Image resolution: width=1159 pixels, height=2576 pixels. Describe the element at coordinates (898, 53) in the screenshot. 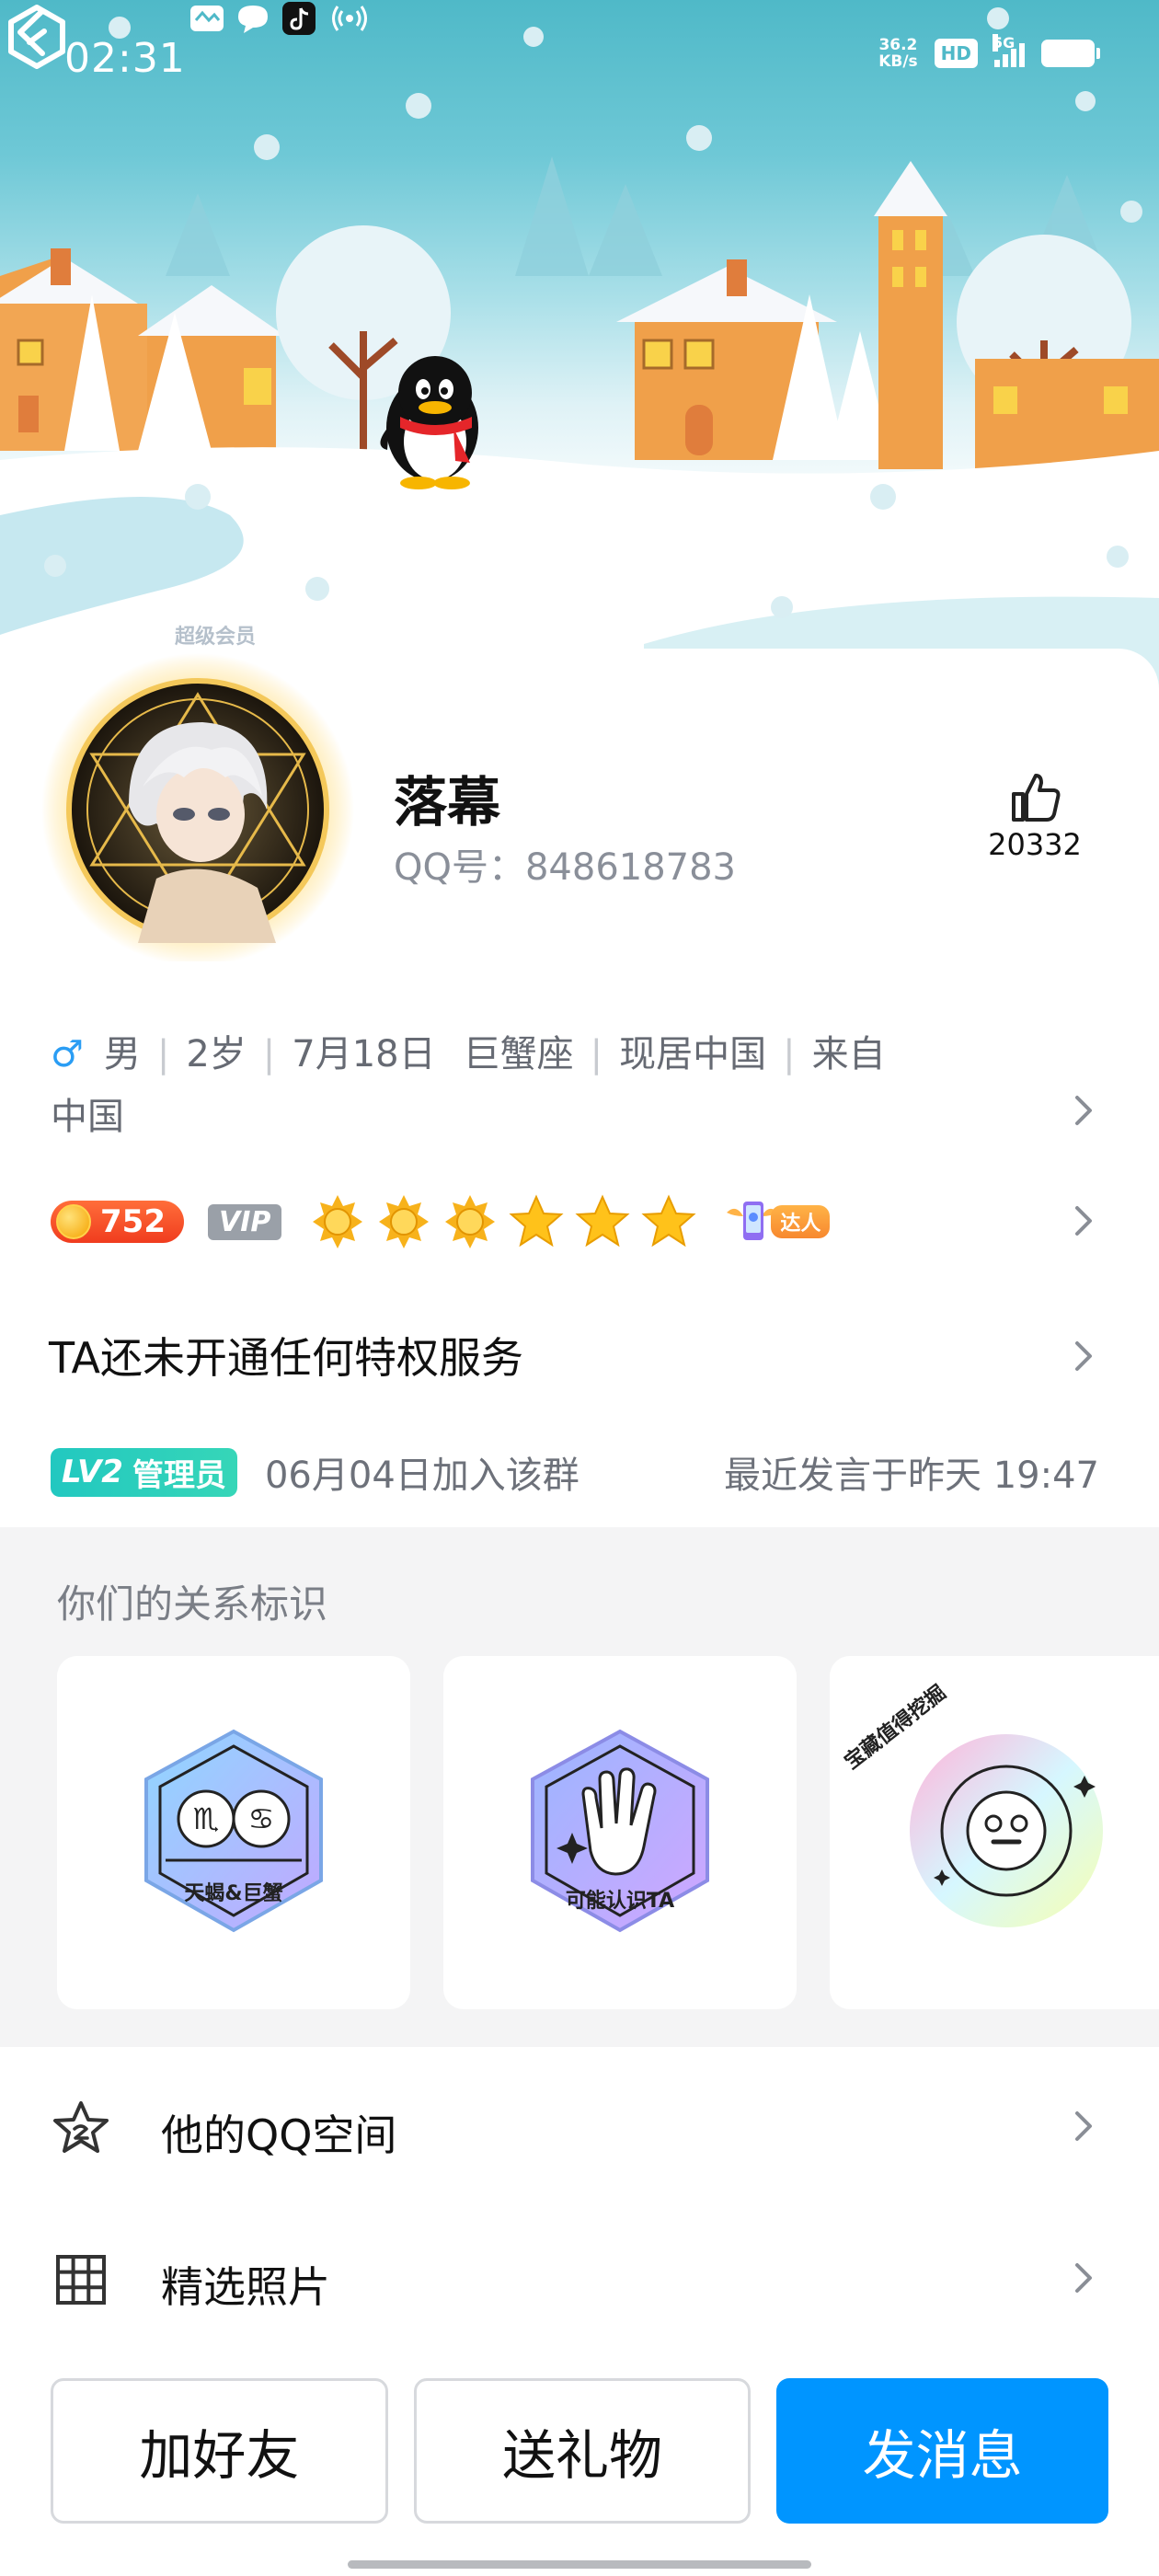

I see `network-speed: 36.2 KB/s` at that location.